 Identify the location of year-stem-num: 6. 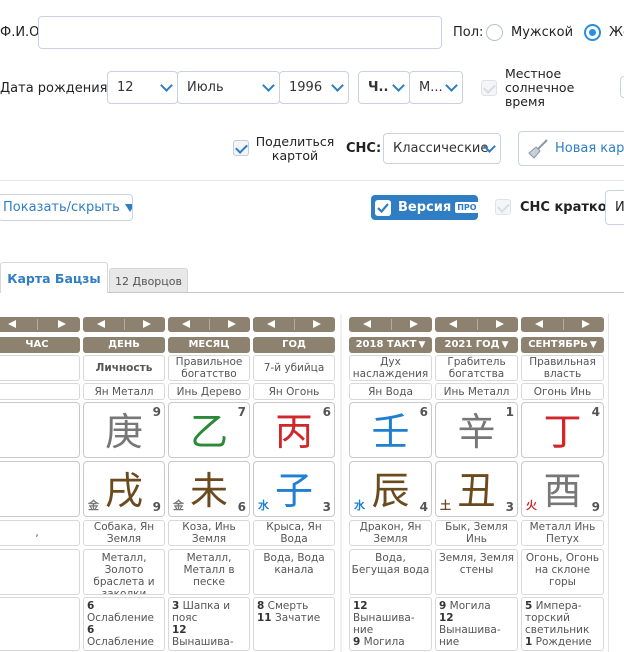
(326, 412).